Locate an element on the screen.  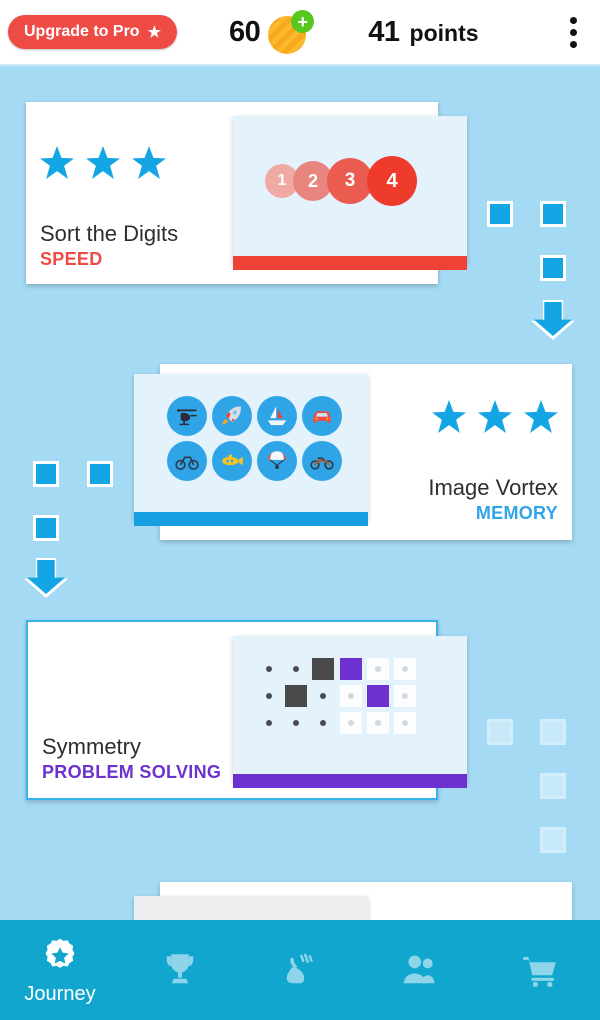
points-label: points is located at coordinates (444, 32).